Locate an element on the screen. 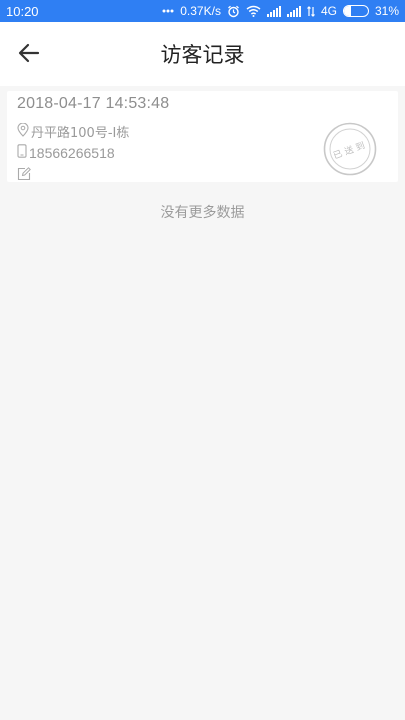 Image resolution: width=405 pixels, height=720 pixels. address-row: 丹平路100号-I栋 is located at coordinates (73, 131).